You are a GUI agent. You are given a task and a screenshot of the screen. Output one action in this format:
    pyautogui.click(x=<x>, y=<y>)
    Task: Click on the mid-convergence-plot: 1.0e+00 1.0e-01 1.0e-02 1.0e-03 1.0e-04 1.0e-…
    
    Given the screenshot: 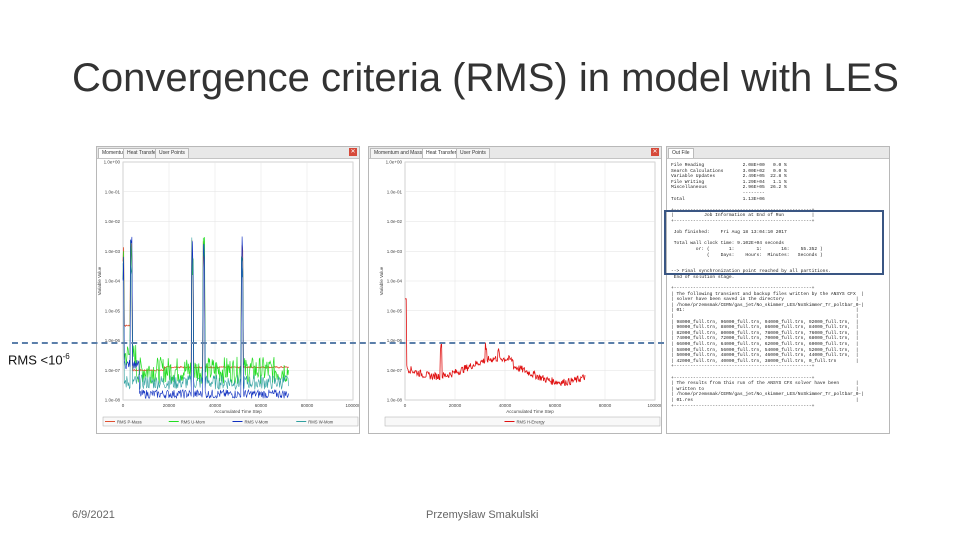 What is the action you would take?
    pyautogui.click(x=520, y=293)
    